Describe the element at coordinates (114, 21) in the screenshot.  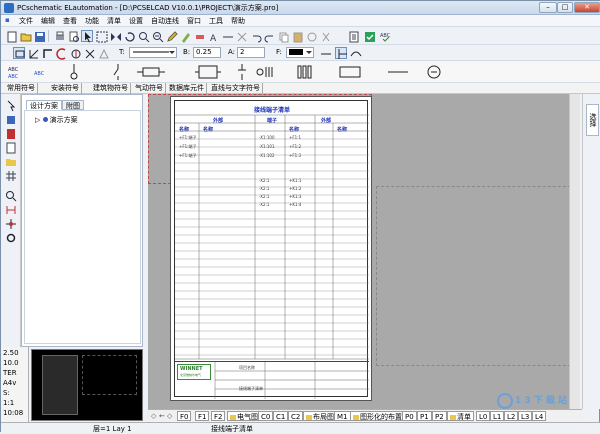
I see `menu-list: 清单` at that location.